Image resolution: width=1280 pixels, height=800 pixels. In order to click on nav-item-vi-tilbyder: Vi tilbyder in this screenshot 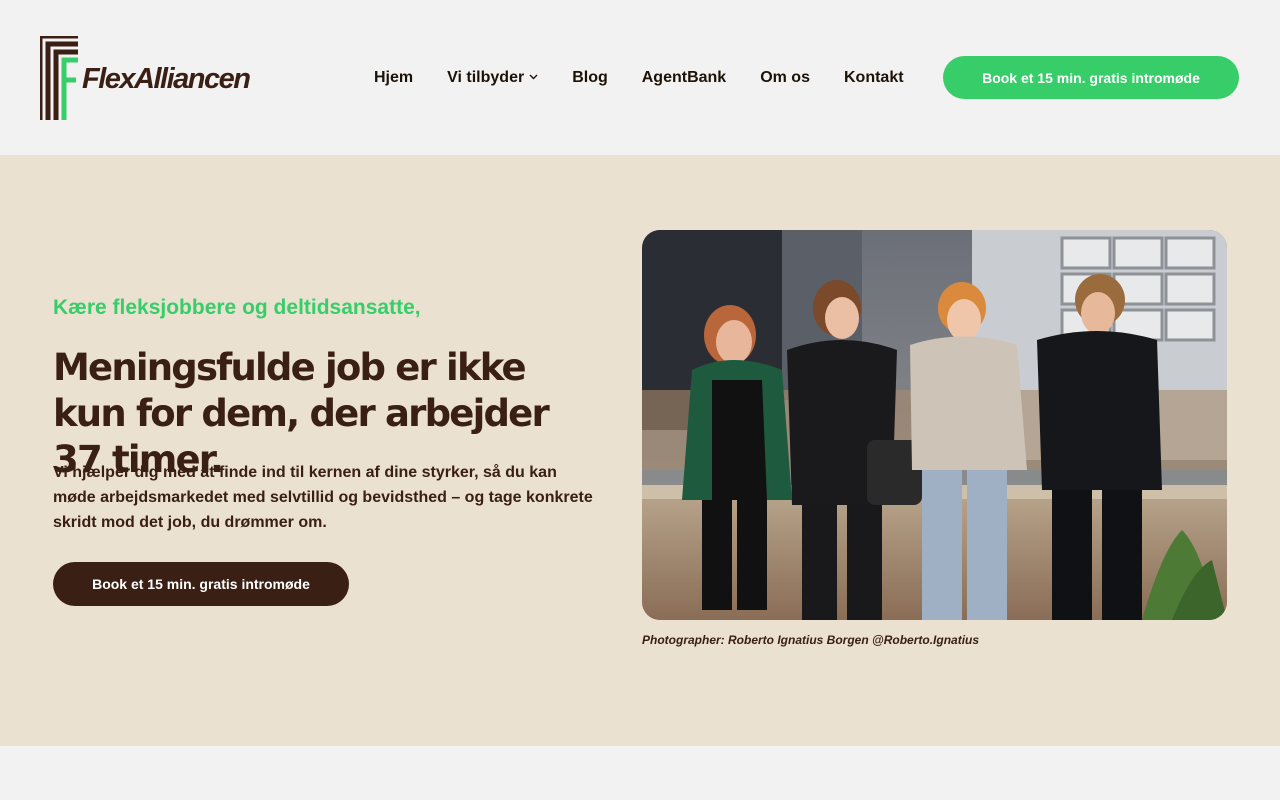, I will do `click(492, 78)`.